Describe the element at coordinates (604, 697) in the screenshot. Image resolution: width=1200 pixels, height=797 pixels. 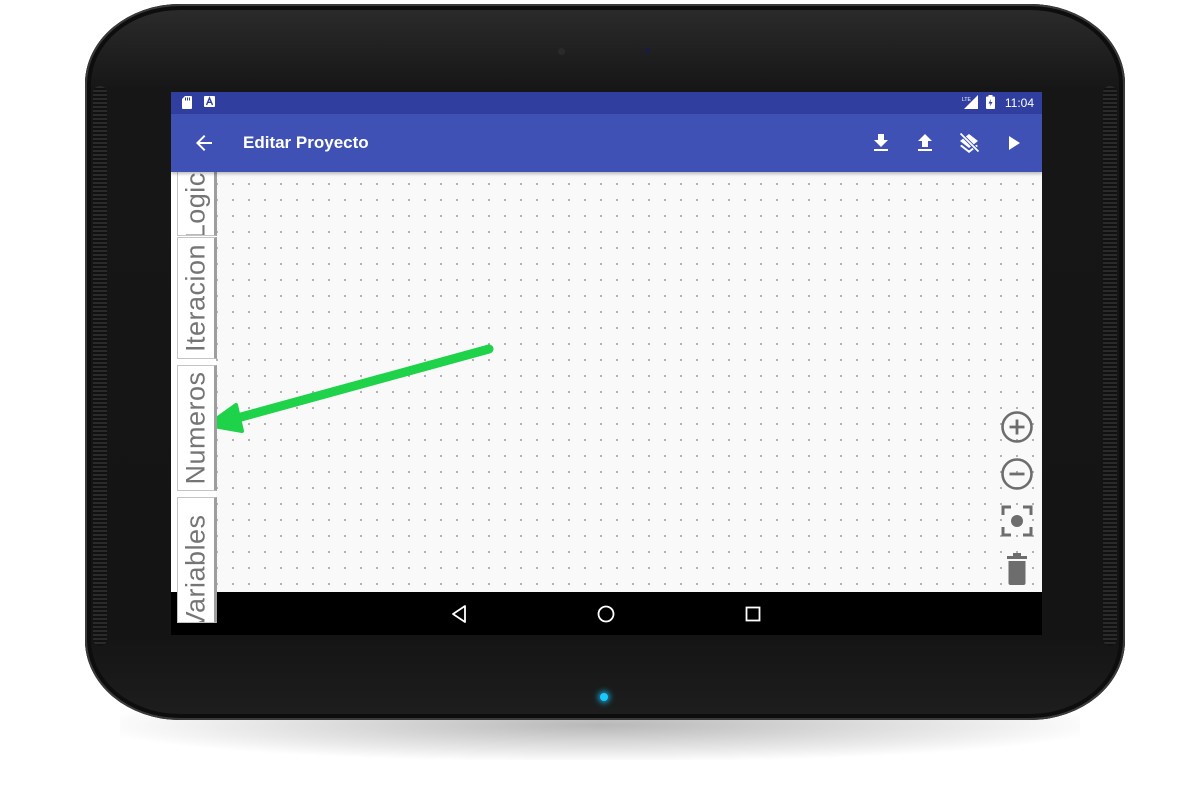
I see `notification-led` at that location.